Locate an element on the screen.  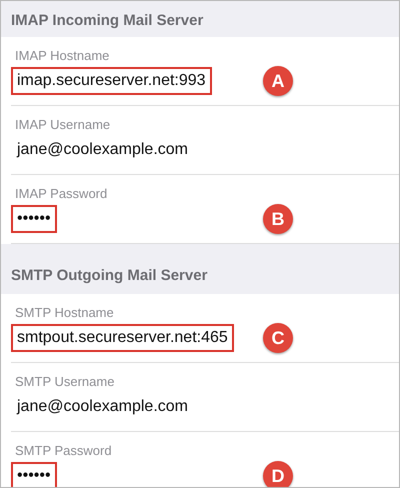
field-label: IMAP Hostname is located at coordinates (62, 55).